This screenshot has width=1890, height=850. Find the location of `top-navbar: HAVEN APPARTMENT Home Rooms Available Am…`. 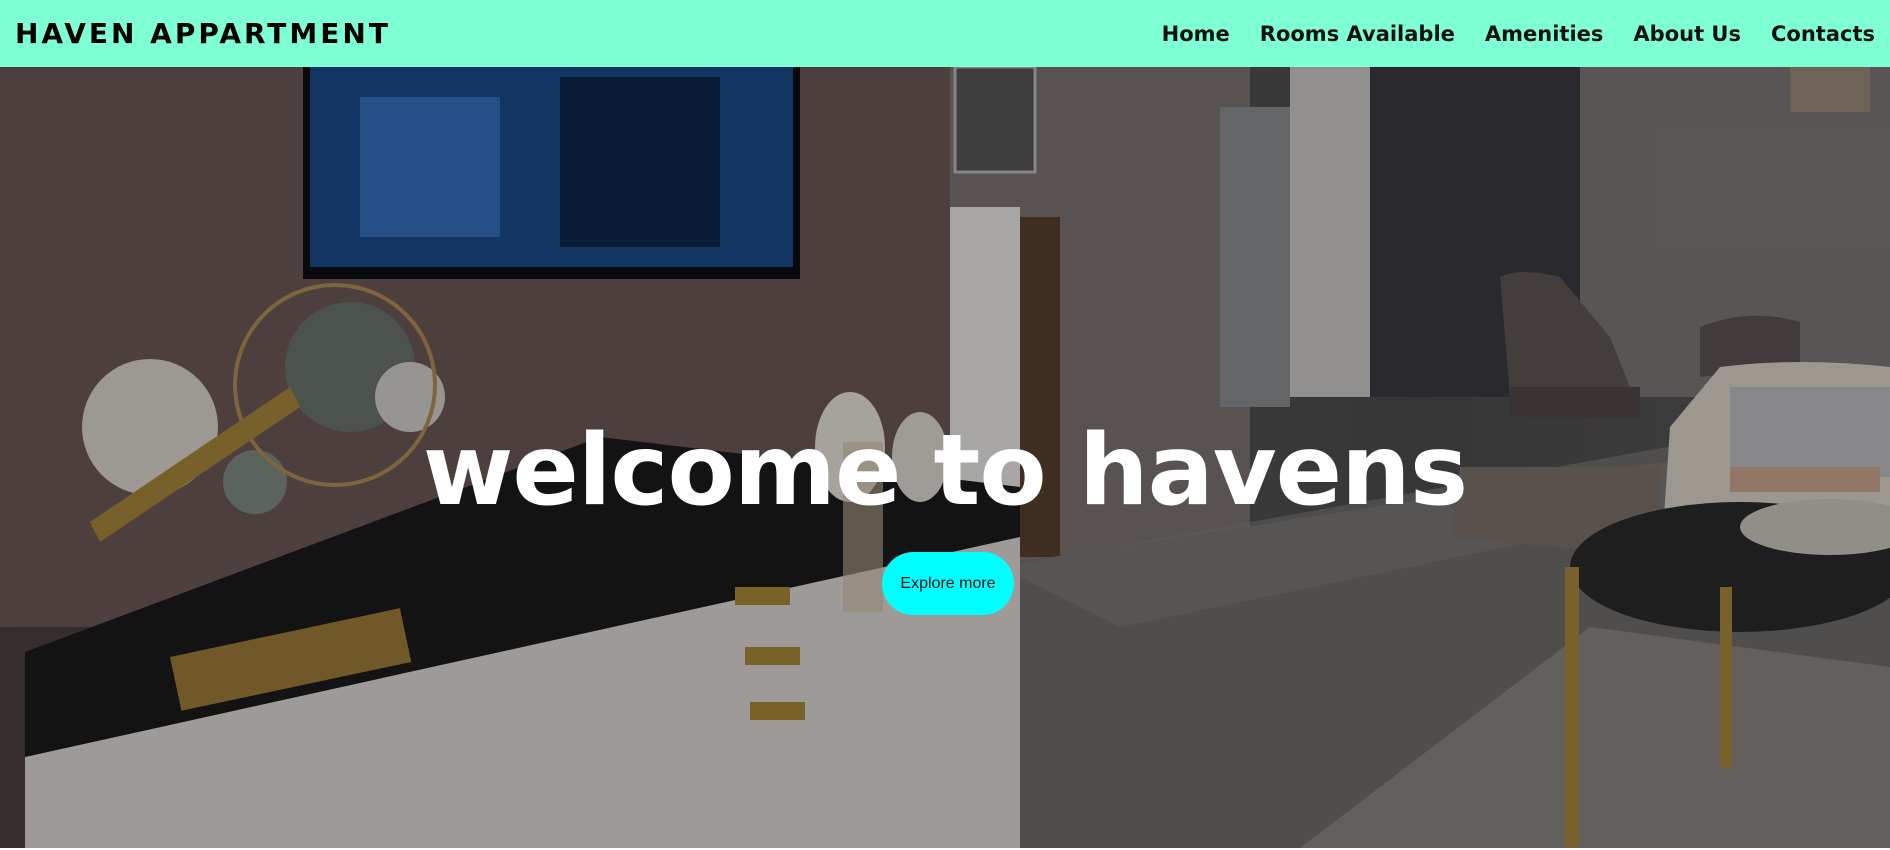

top-navbar: HAVEN APPARTMENT Home Rooms Available Am… is located at coordinates (945, 33).